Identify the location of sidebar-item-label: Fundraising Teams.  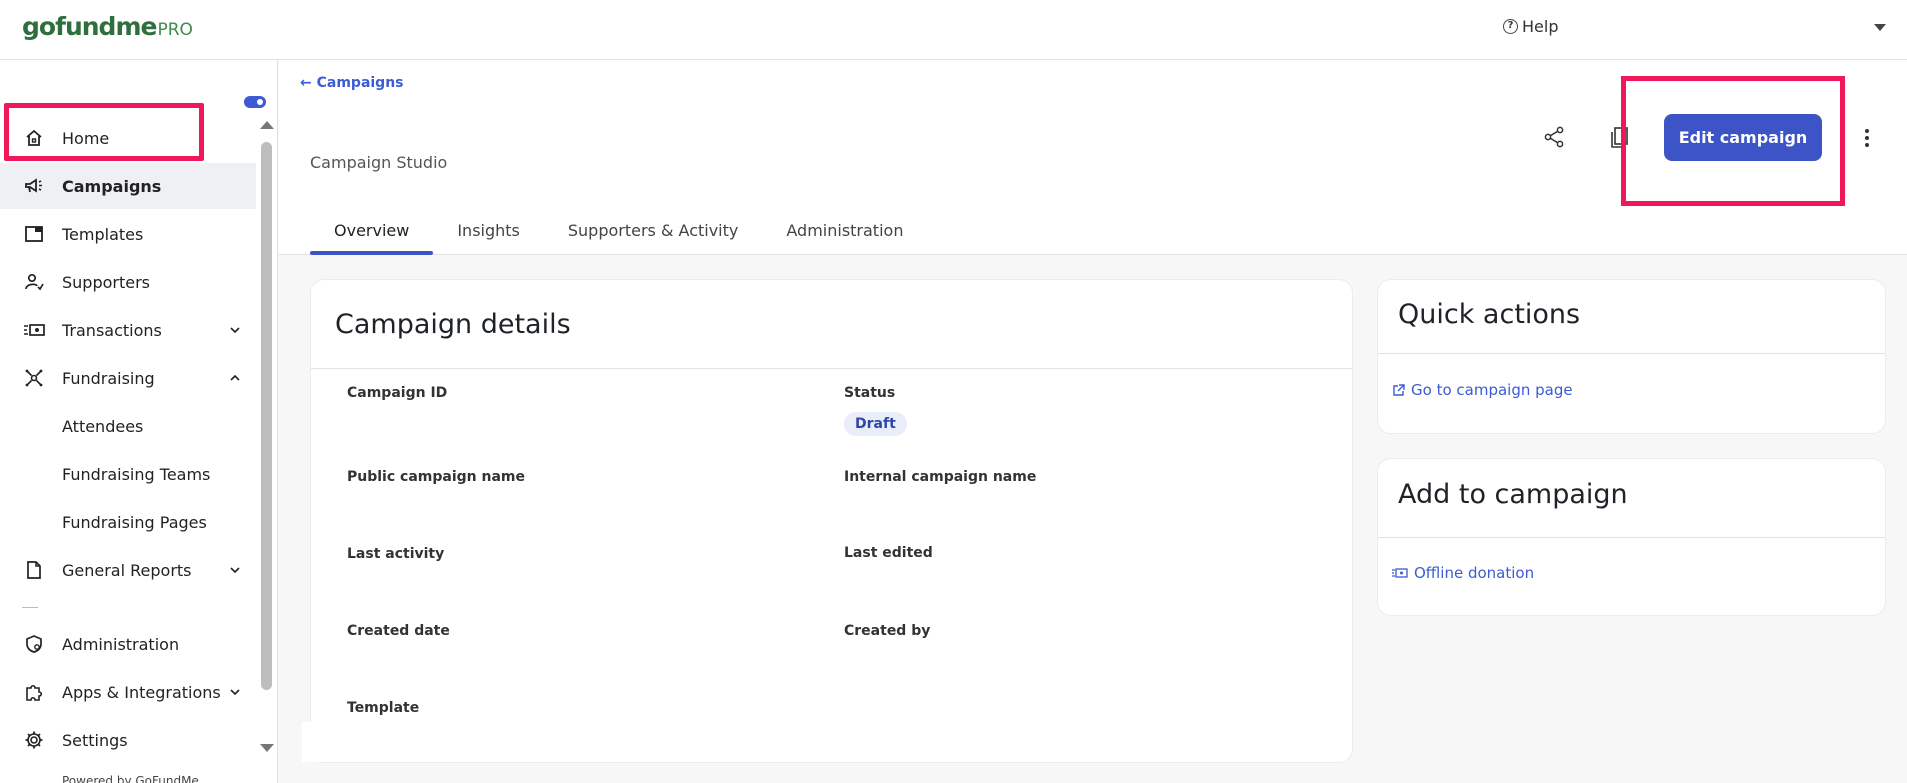
(136, 474).